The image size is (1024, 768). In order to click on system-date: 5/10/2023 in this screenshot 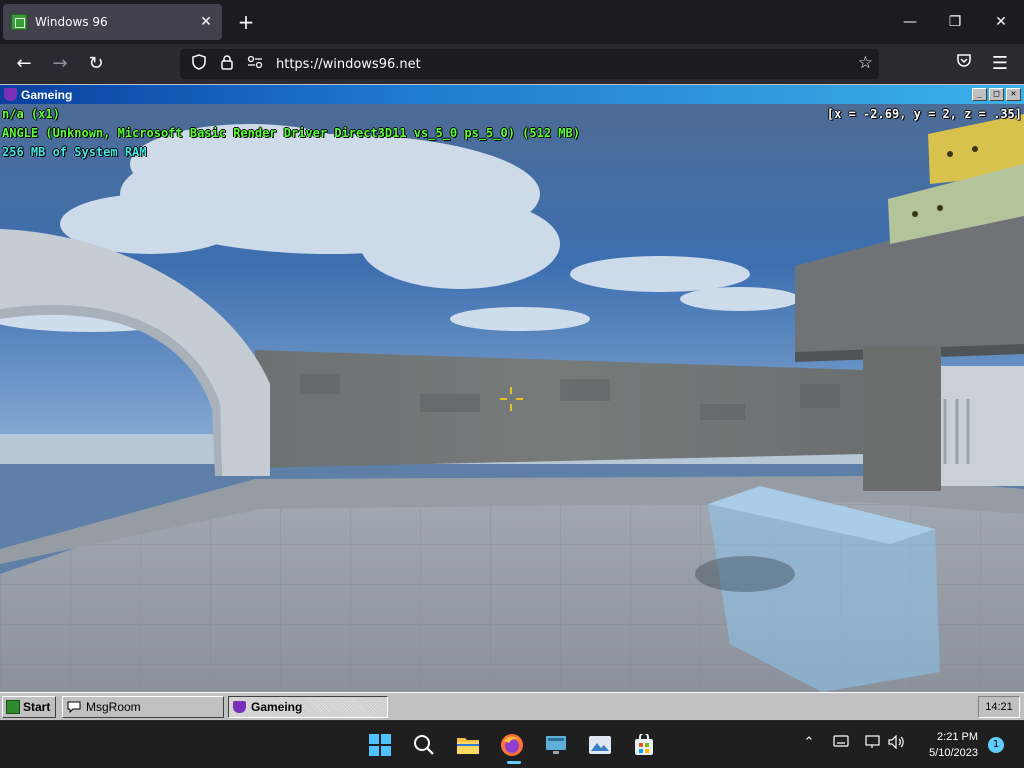, I will do `click(953, 753)`.